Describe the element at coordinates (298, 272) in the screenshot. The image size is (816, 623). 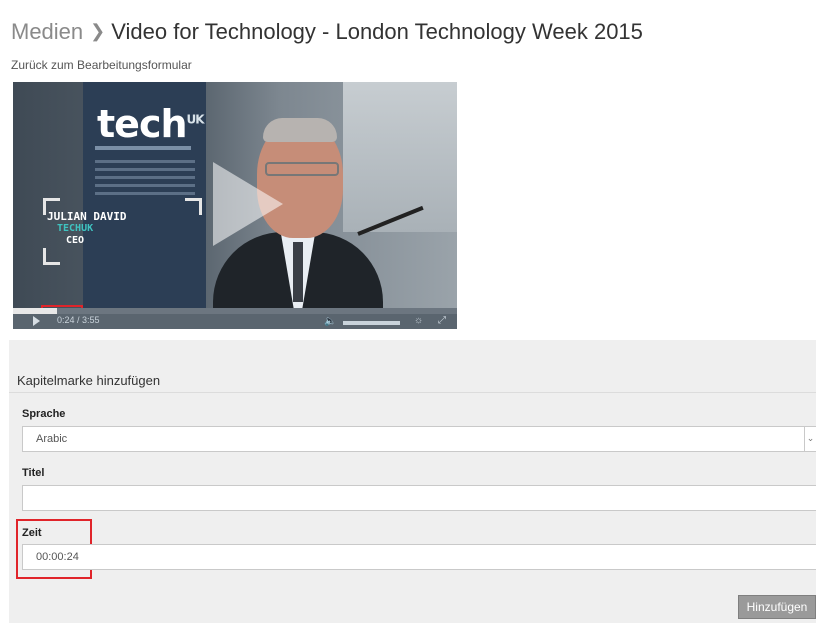
I see `video-speaker-tie` at that location.